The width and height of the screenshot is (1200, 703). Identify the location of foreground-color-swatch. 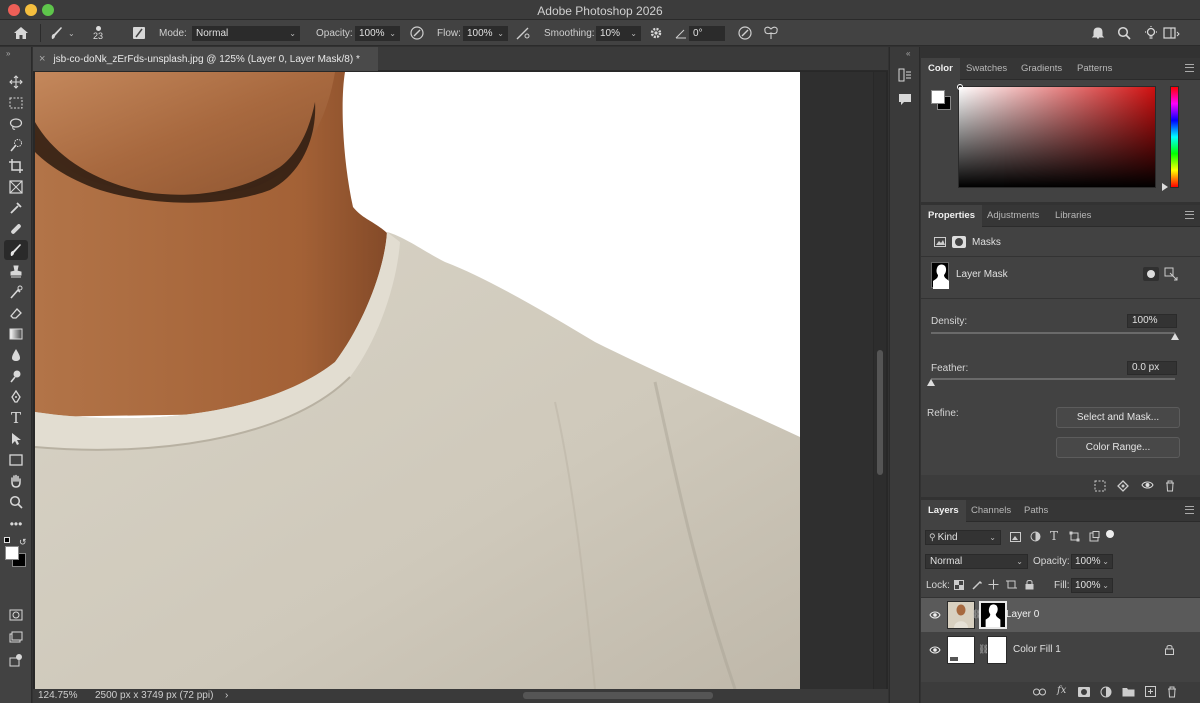
(12, 553).